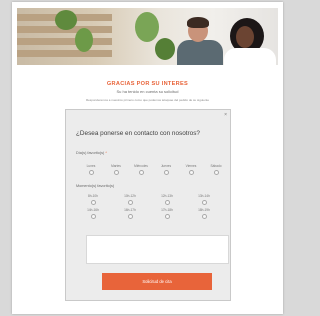 The width and height of the screenshot is (320, 316). I want to click on time-label: 10h-12h, so click(130, 196).